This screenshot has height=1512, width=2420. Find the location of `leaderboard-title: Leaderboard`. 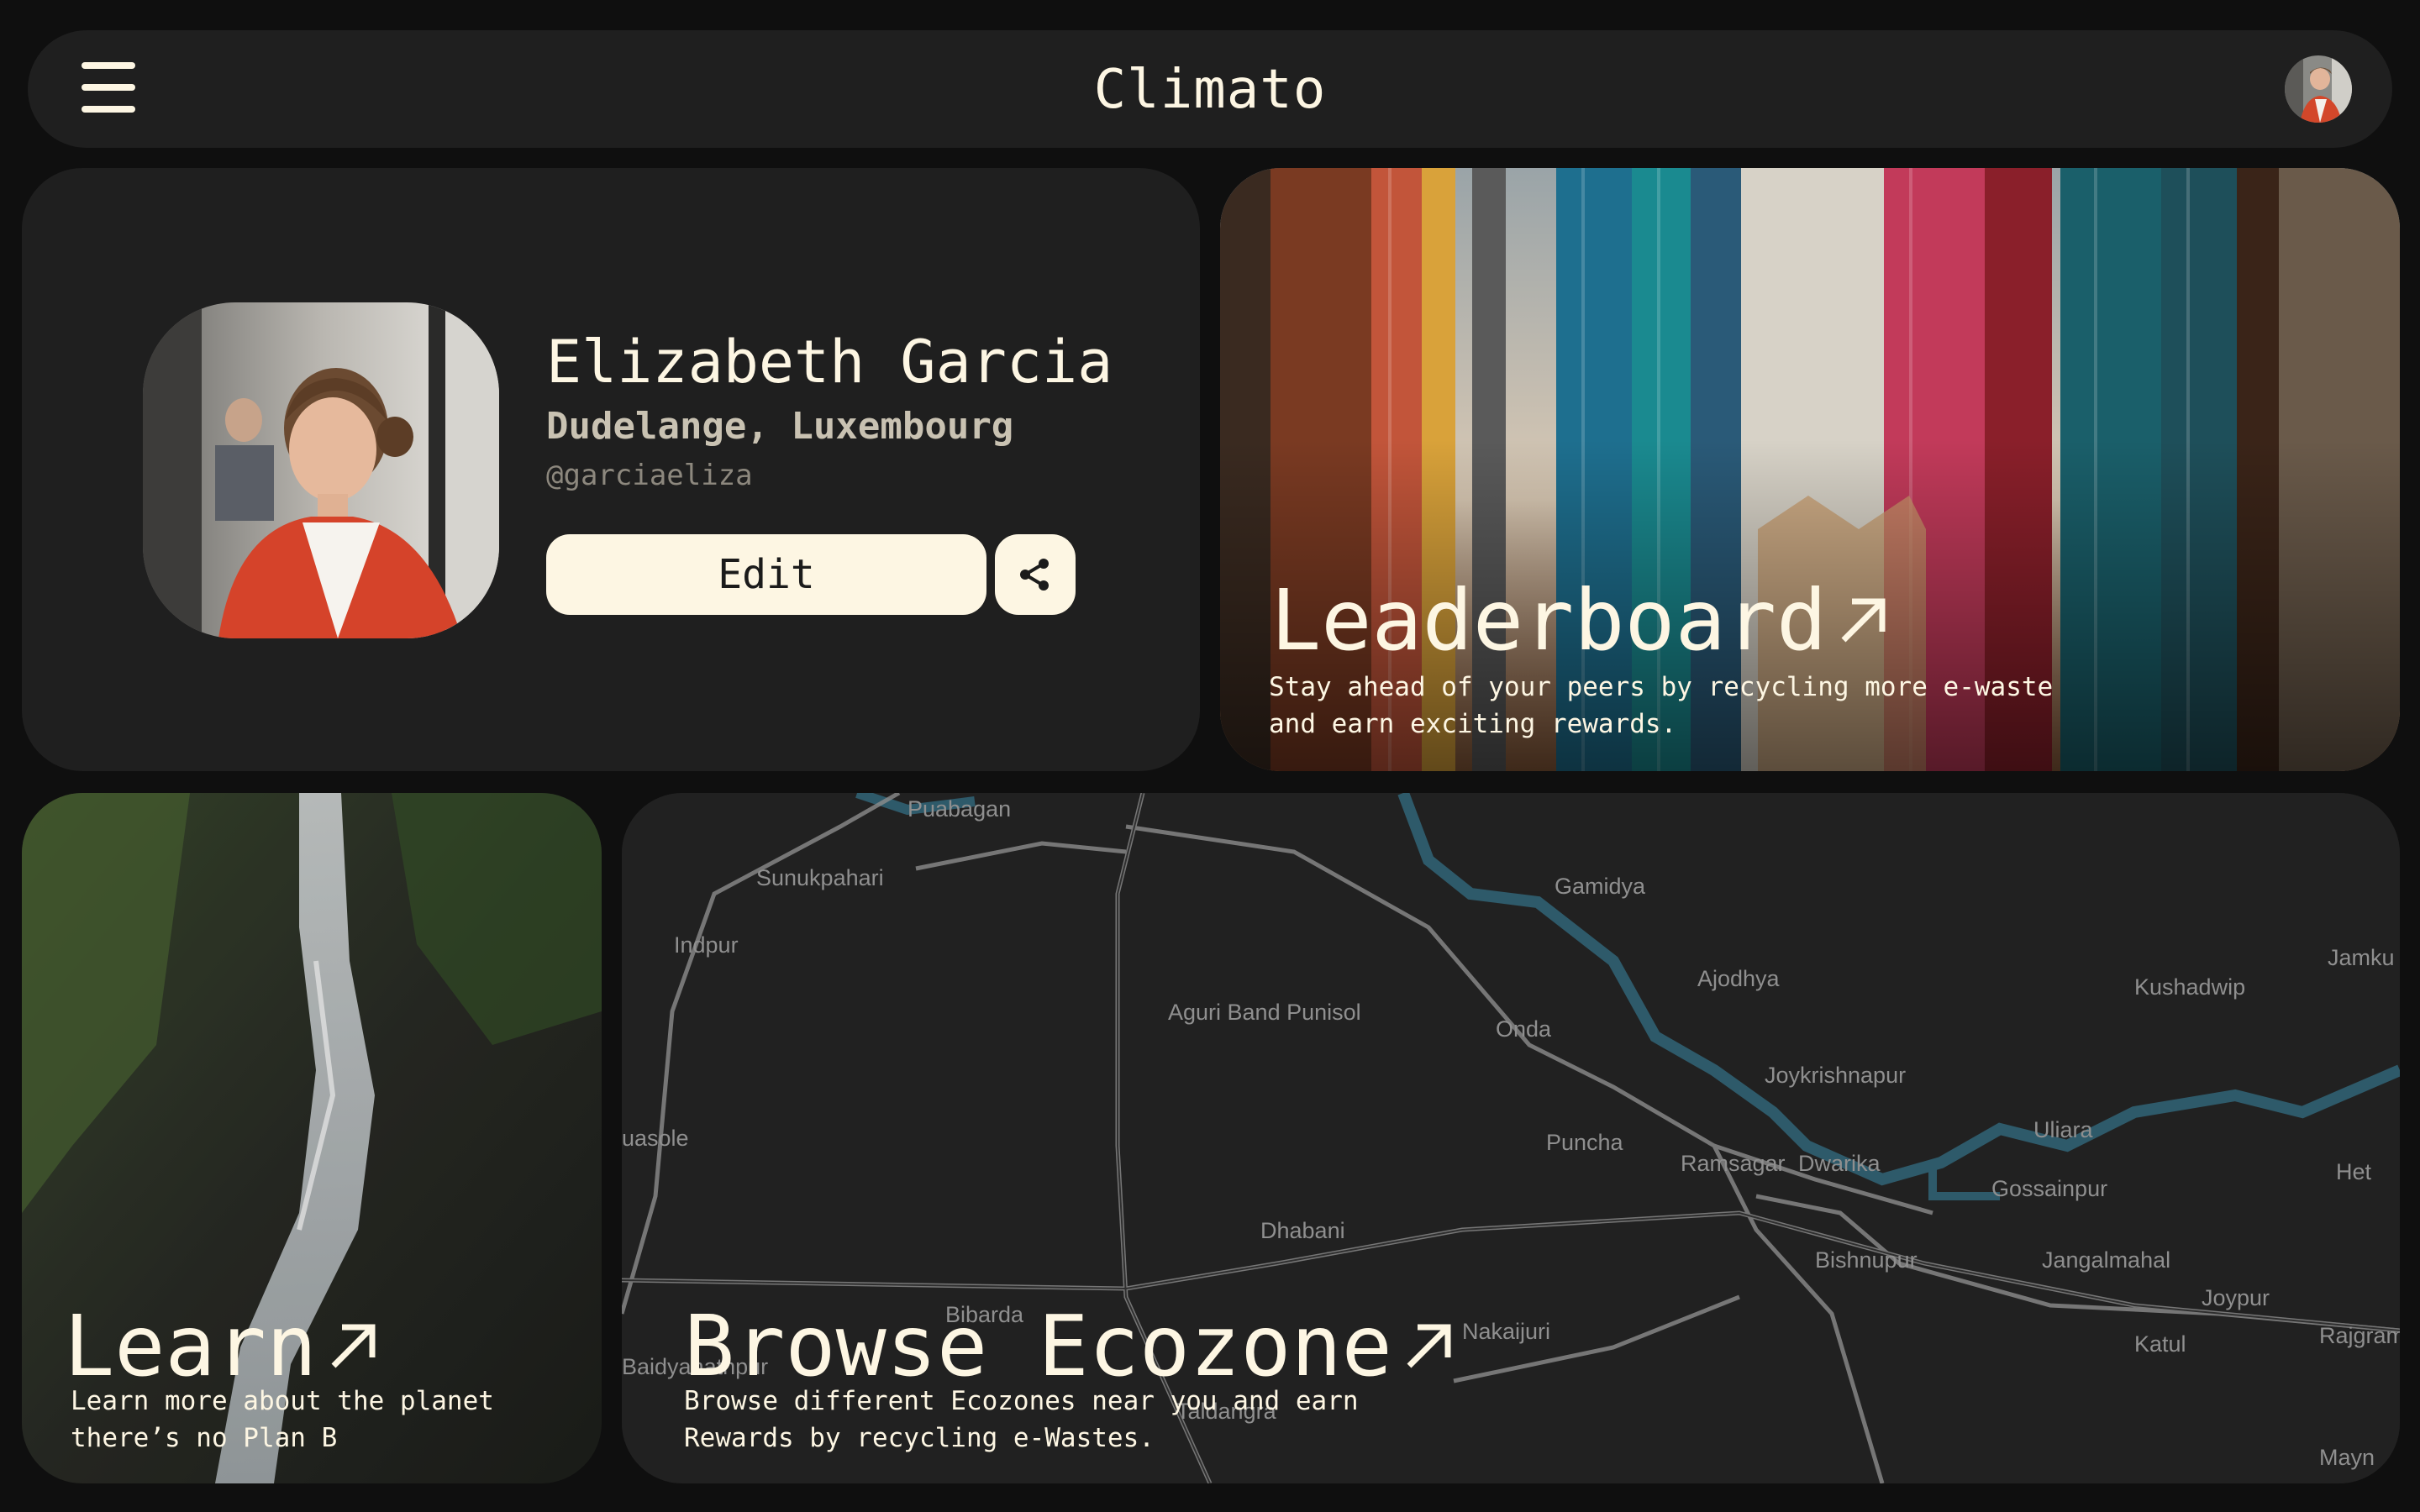

leaderboard-title: Leaderboard is located at coordinates (1580, 620).